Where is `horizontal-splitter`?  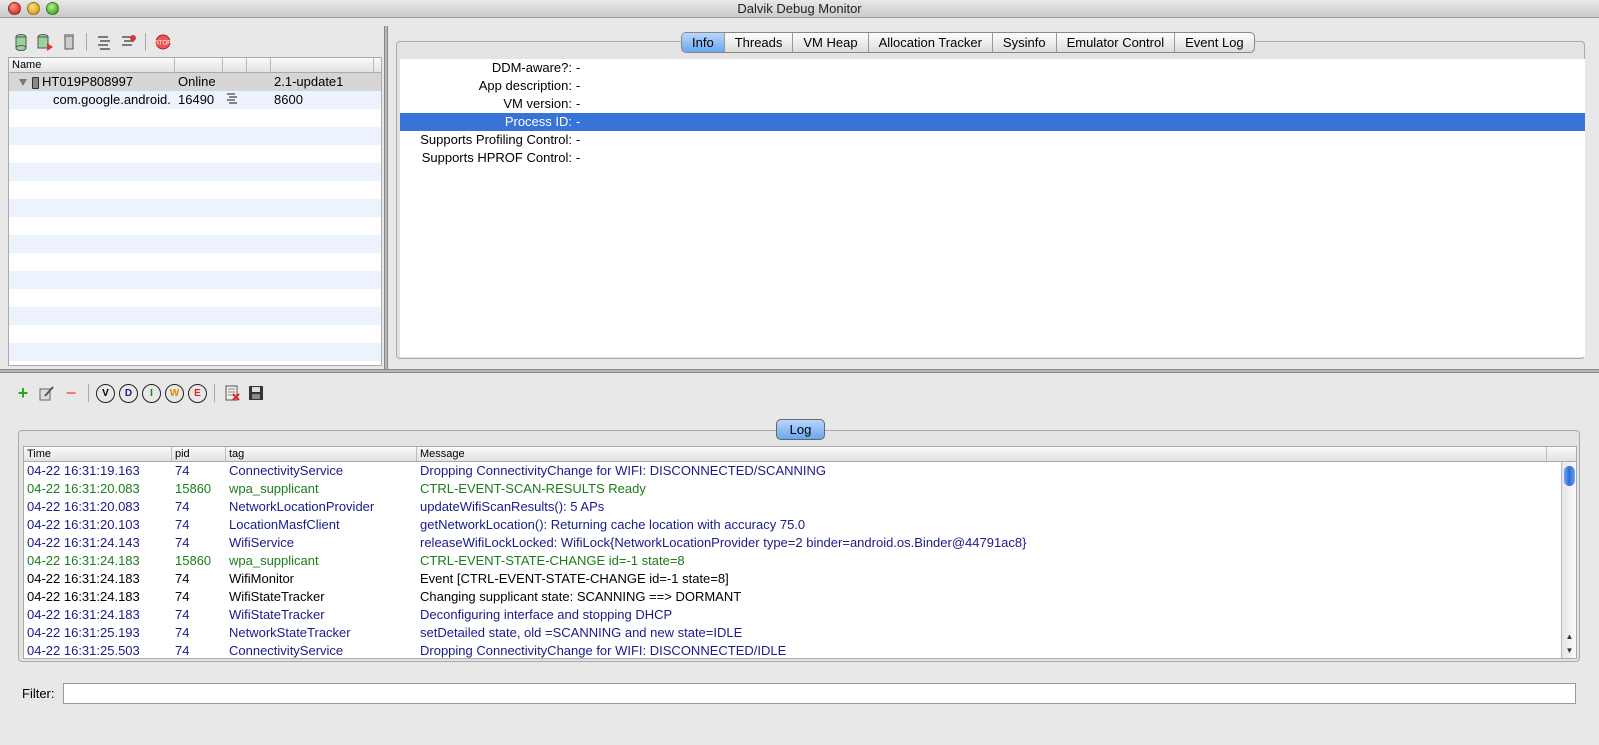 horizontal-splitter is located at coordinates (799, 371).